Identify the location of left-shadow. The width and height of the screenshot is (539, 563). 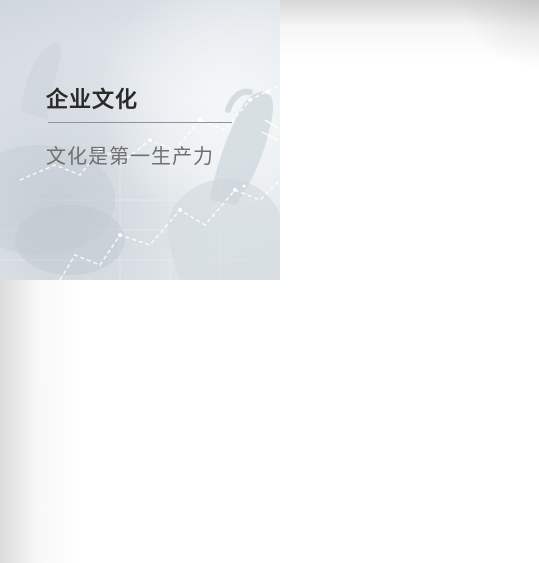
(40, 421).